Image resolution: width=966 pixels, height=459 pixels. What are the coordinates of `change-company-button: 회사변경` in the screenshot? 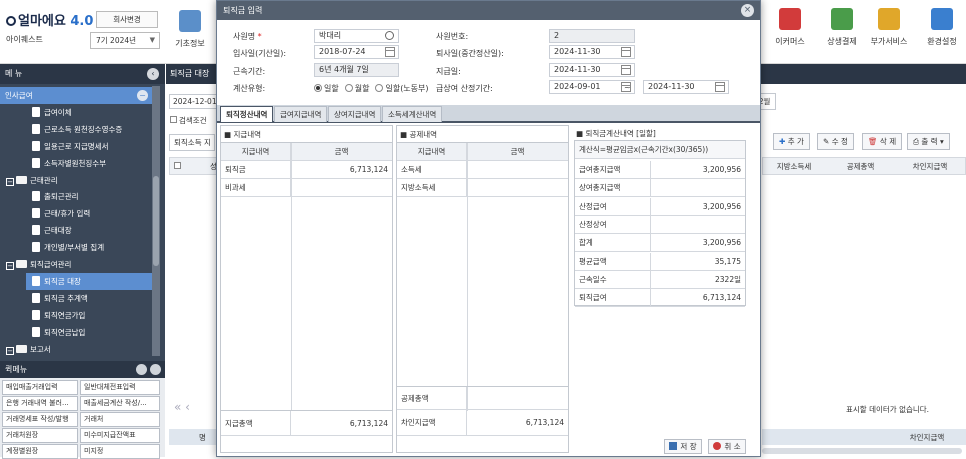 It's located at (127, 19).